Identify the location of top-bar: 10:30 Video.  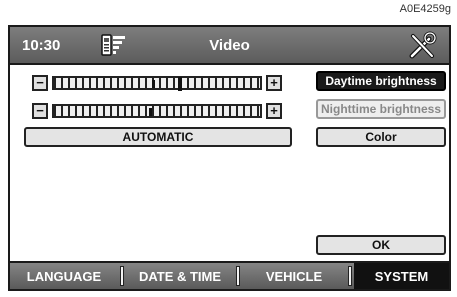
(229, 46).